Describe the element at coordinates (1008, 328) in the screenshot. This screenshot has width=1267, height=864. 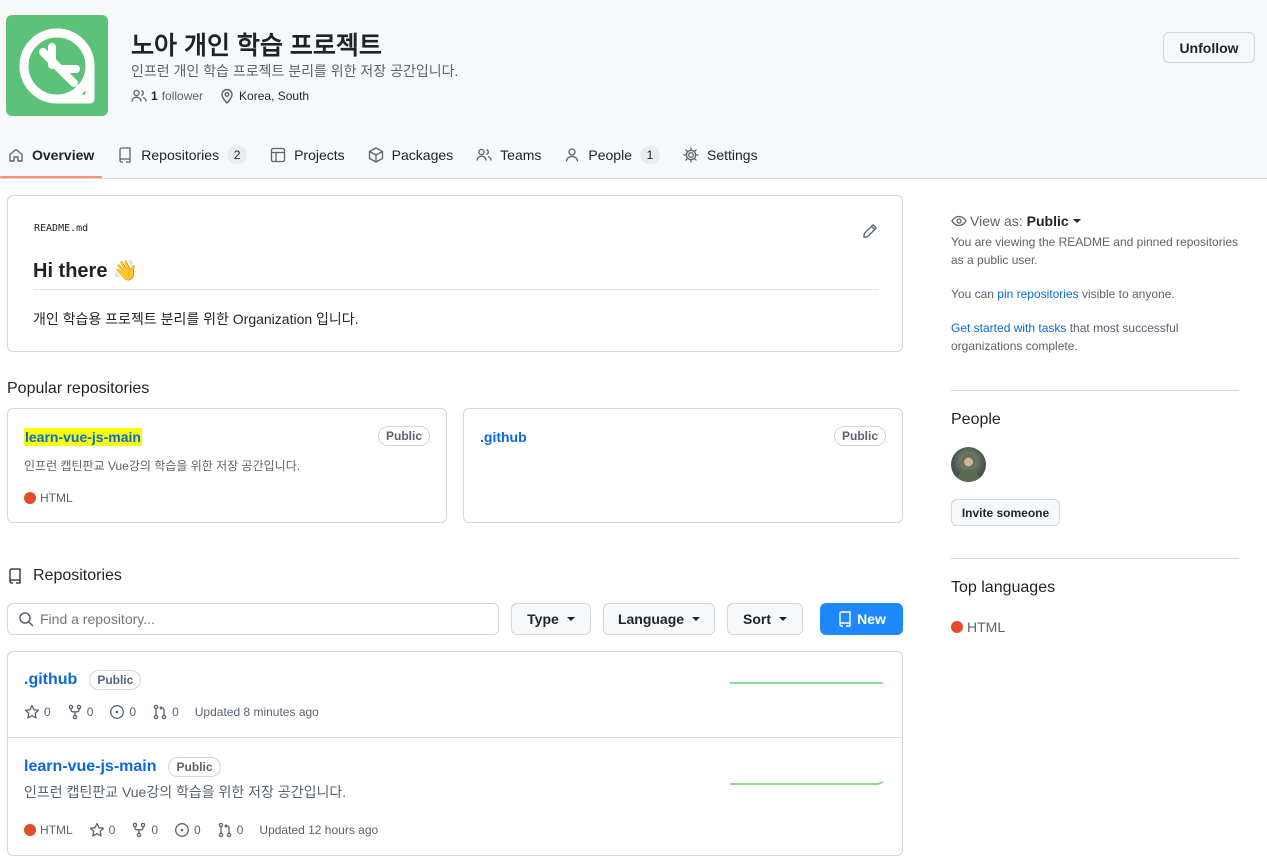
I see `get-started-link: Get started with tasks` at that location.